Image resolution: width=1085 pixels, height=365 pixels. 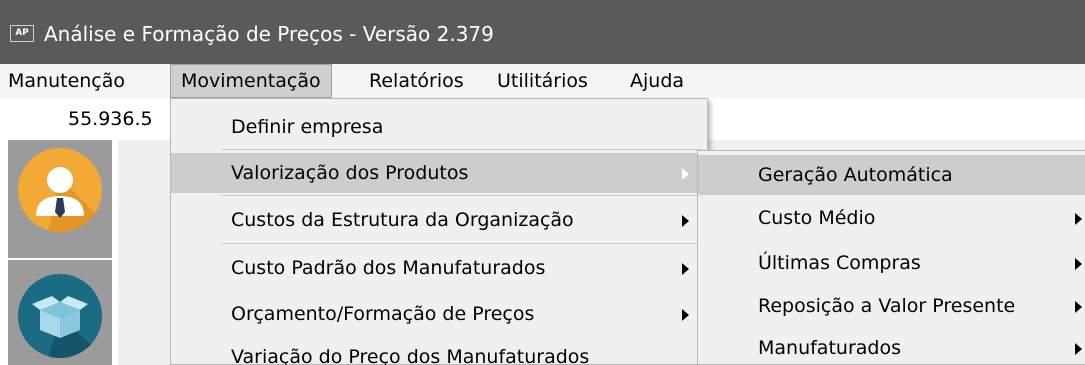 I want to click on menu-item-label: Custo Padrão dos Manufaturados, so click(x=388, y=268).